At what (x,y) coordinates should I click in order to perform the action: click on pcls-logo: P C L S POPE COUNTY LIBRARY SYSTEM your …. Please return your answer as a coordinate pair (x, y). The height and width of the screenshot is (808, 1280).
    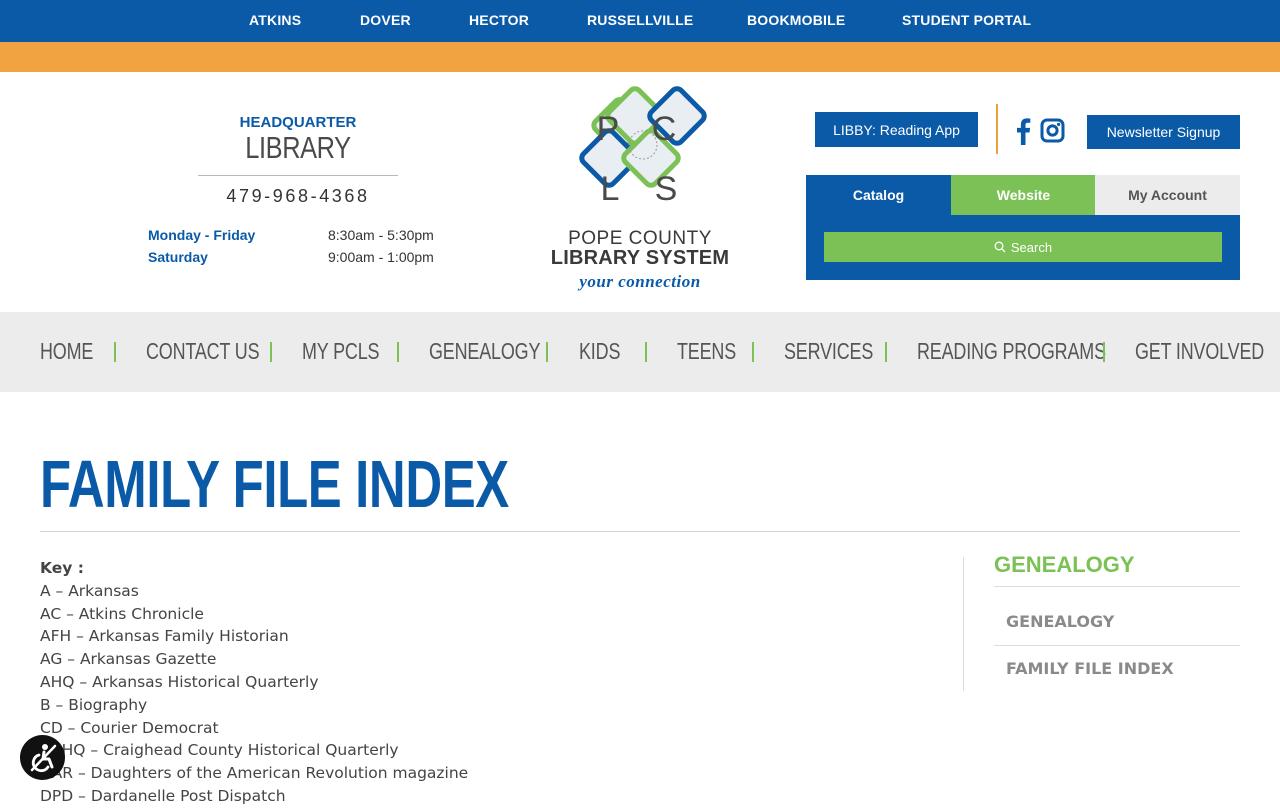
    Looking at the image, I should click on (640, 192).